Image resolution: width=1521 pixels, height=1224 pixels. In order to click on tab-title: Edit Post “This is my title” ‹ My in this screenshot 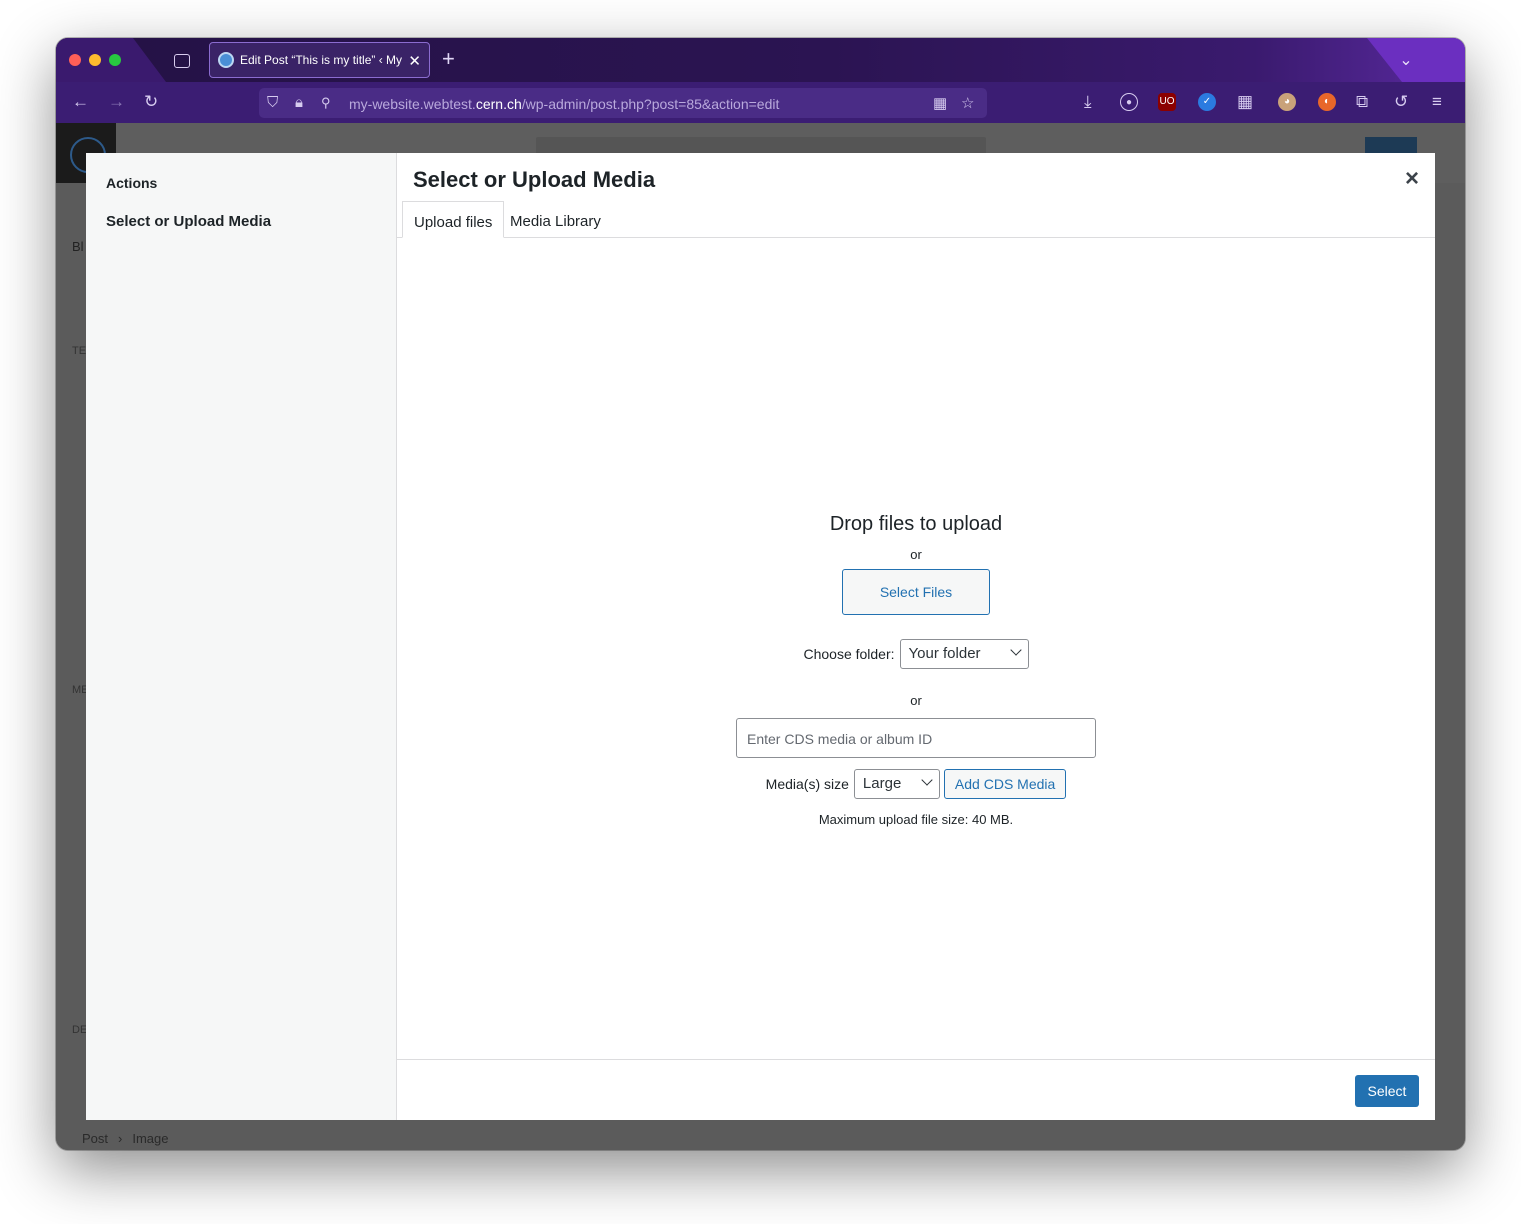, I will do `click(321, 60)`.